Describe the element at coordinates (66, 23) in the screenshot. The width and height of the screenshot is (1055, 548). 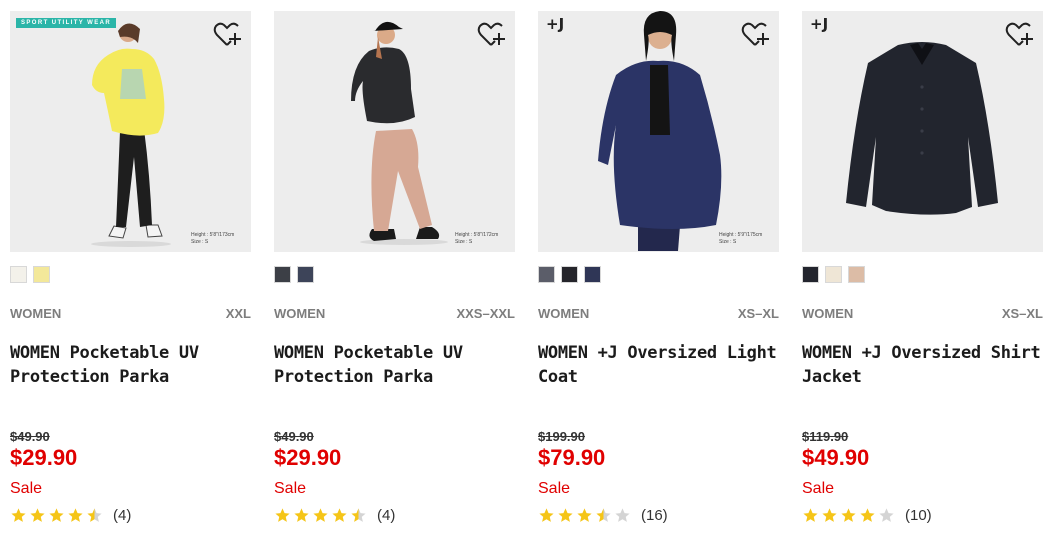
I see `sport-utility-badge: SPORT UTILITY WEAR` at that location.